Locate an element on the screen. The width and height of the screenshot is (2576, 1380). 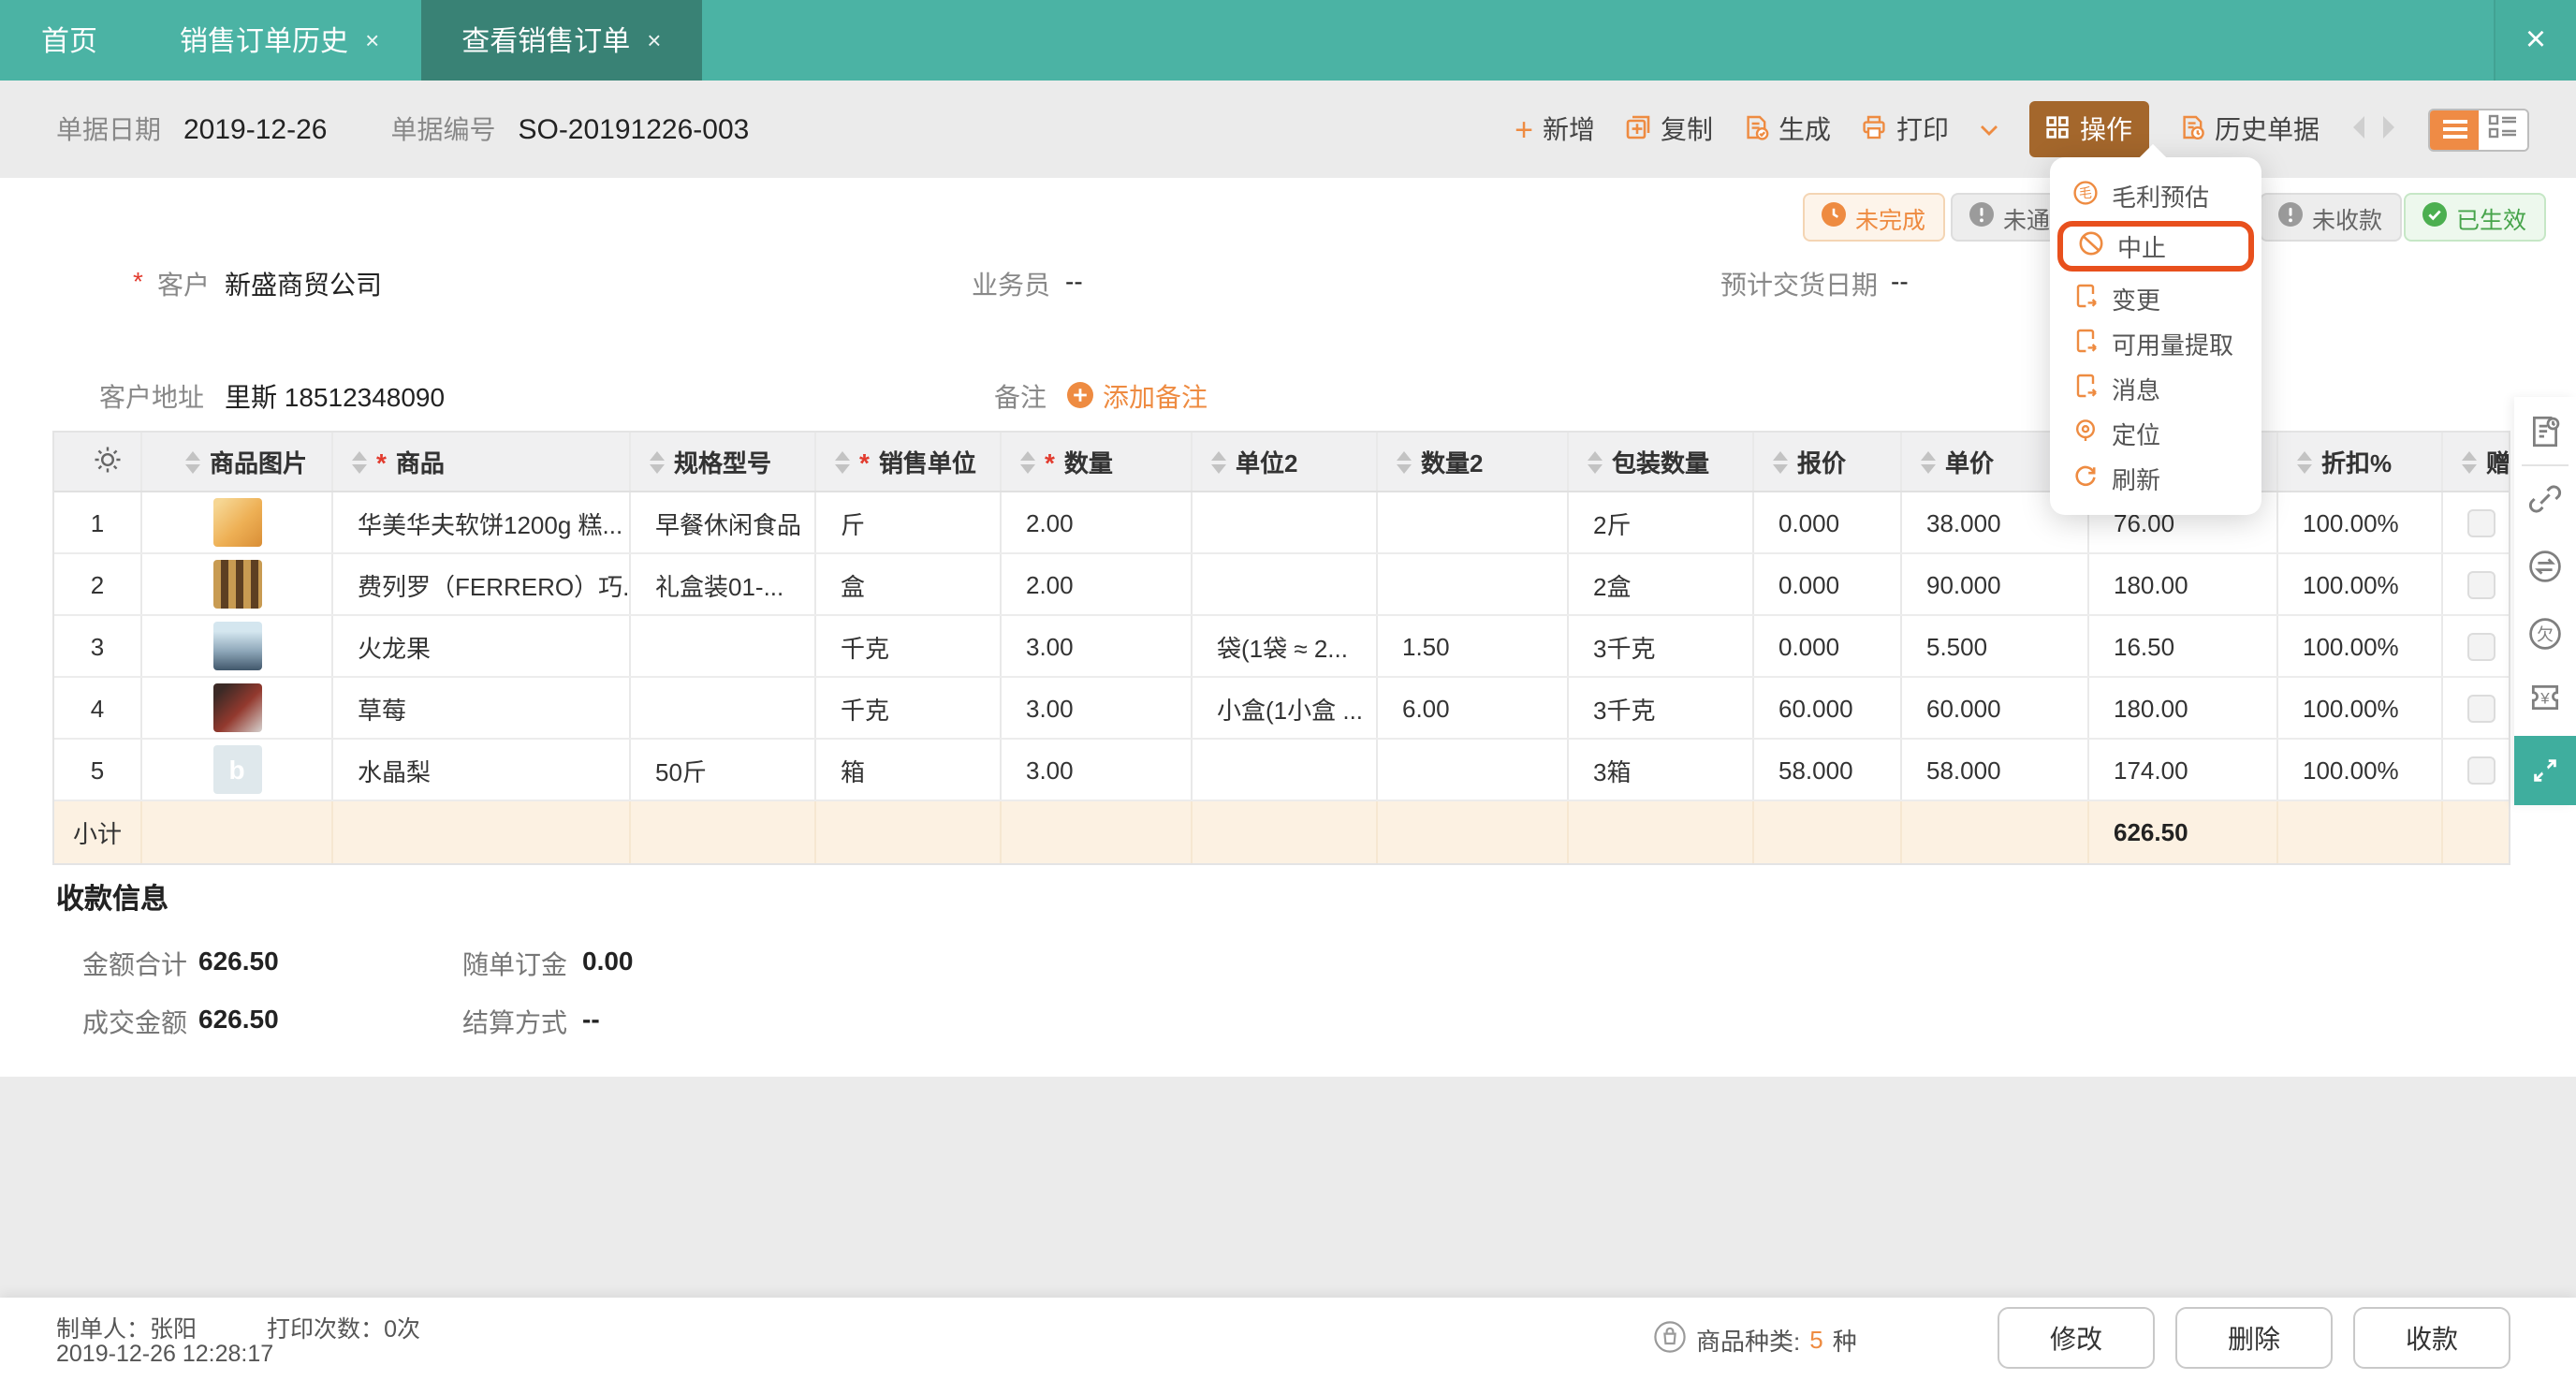
column-header-gift: 赠品 is located at coordinates (2476, 462).